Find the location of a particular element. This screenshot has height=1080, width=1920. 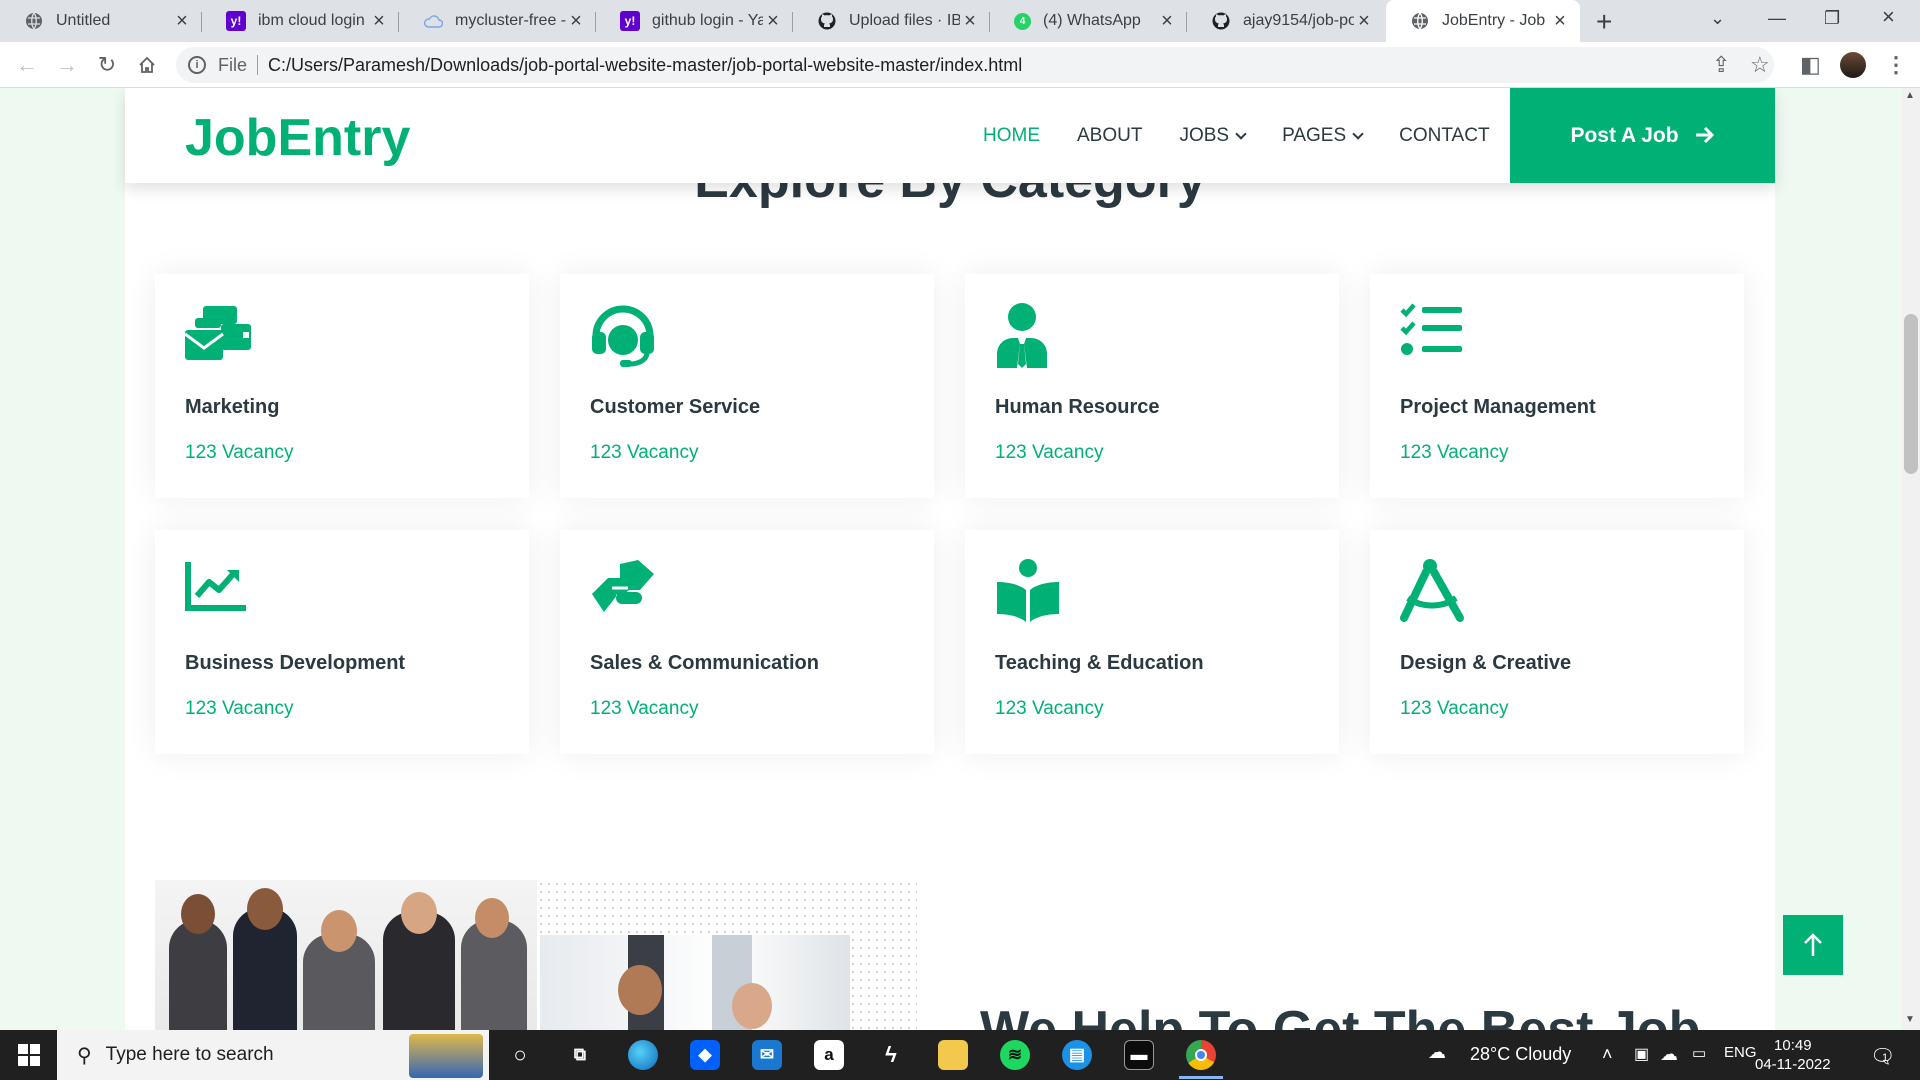

clock-date: 04-11-2022 is located at coordinates (1793, 1064).